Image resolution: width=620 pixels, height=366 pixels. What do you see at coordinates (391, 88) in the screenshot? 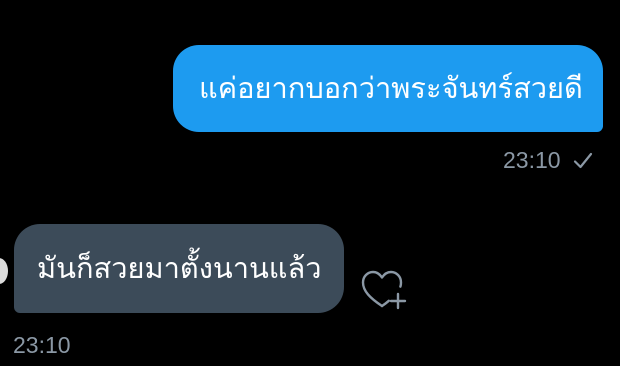
I see `outgoing-message-text: แค่อยากบอกว่าพระจันทร์สวยดี` at bounding box center [391, 88].